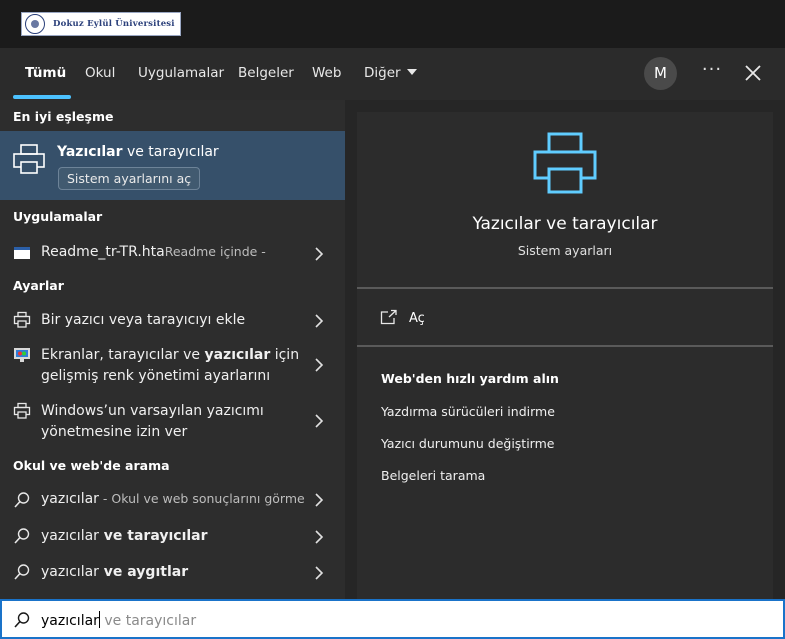  Describe the element at coordinates (237, 355) in the screenshot. I see `color-management-text-bold: yazıcılar` at that location.